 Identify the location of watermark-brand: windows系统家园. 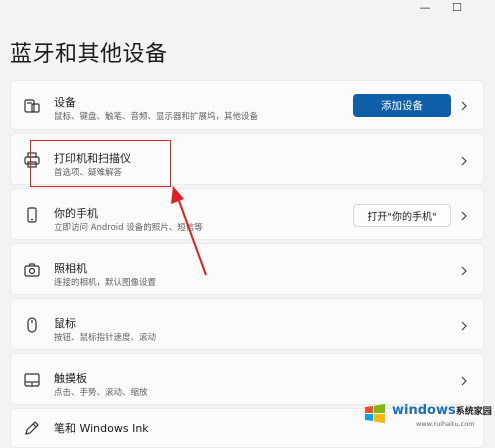
(442, 410).